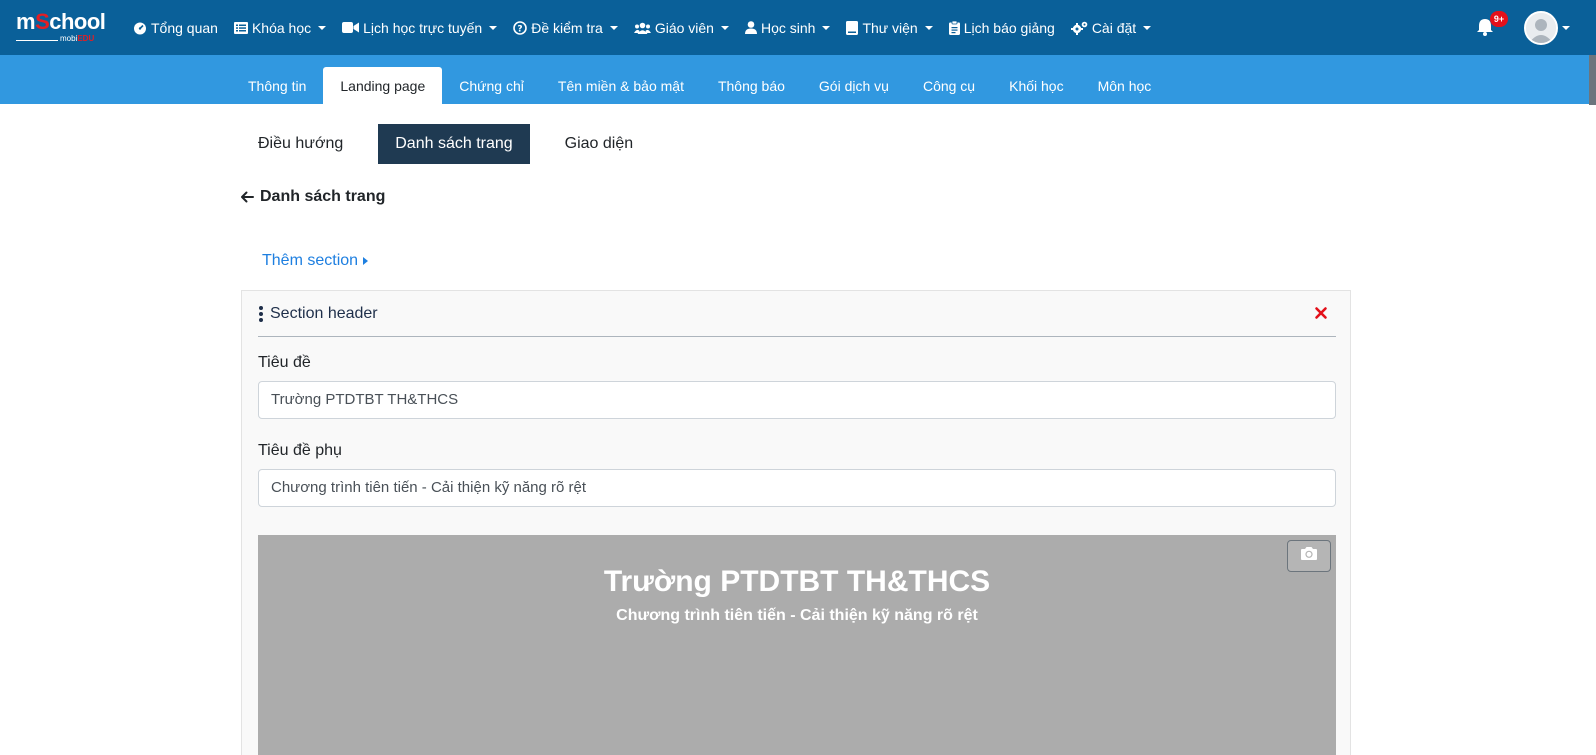  I want to click on nav-label: Học sinh, so click(788, 27).